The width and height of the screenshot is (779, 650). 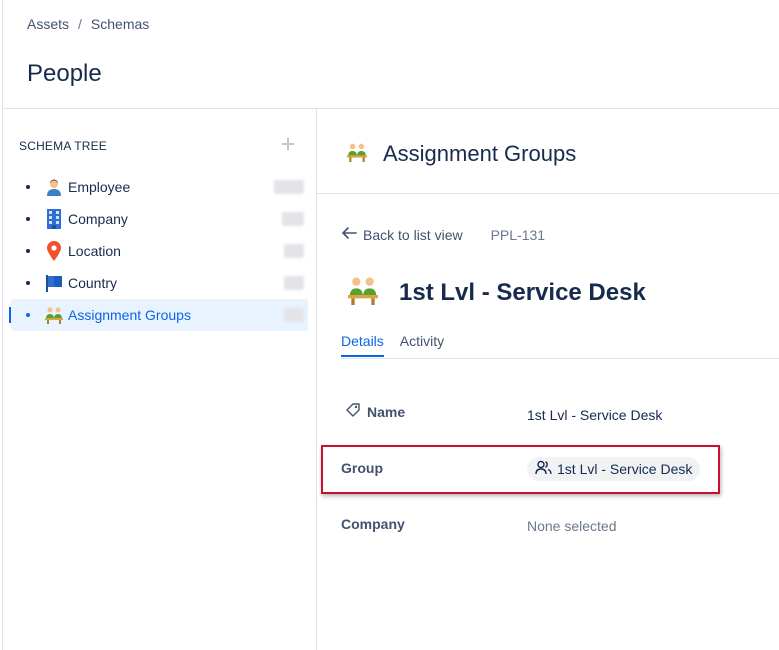 I want to click on name-label-text: Name, so click(x=386, y=411).